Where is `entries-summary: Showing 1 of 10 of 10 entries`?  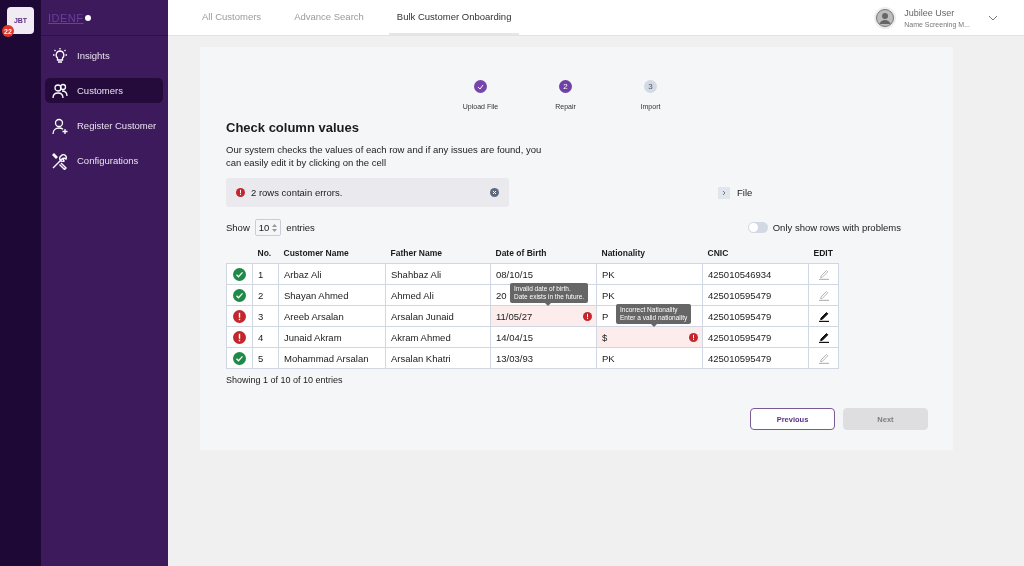 entries-summary: Showing 1 of 10 of 10 entries is located at coordinates (285, 380).